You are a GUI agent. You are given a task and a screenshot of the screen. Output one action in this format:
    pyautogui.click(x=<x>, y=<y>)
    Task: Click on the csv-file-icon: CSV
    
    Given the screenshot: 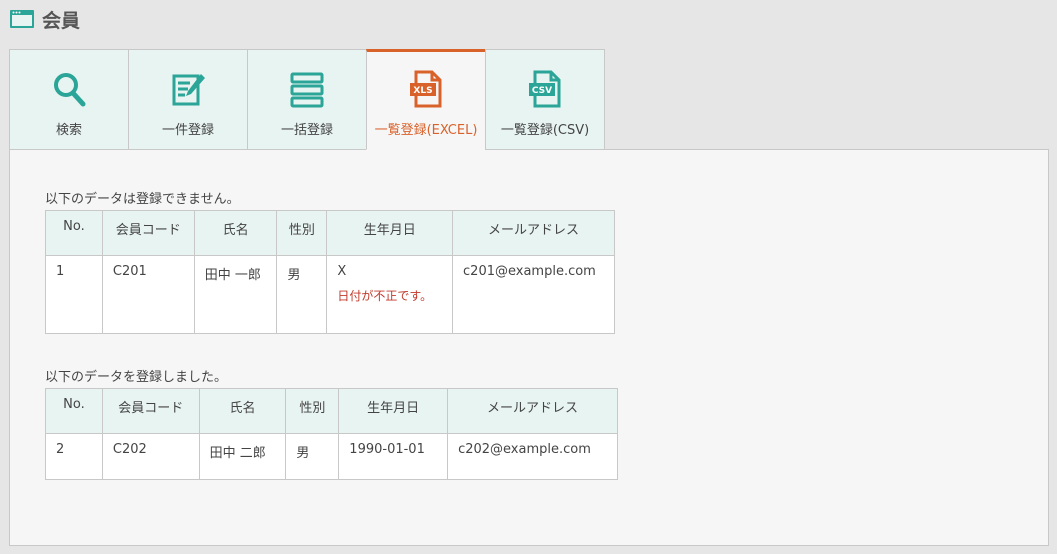 What is the action you would take?
    pyautogui.click(x=545, y=89)
    